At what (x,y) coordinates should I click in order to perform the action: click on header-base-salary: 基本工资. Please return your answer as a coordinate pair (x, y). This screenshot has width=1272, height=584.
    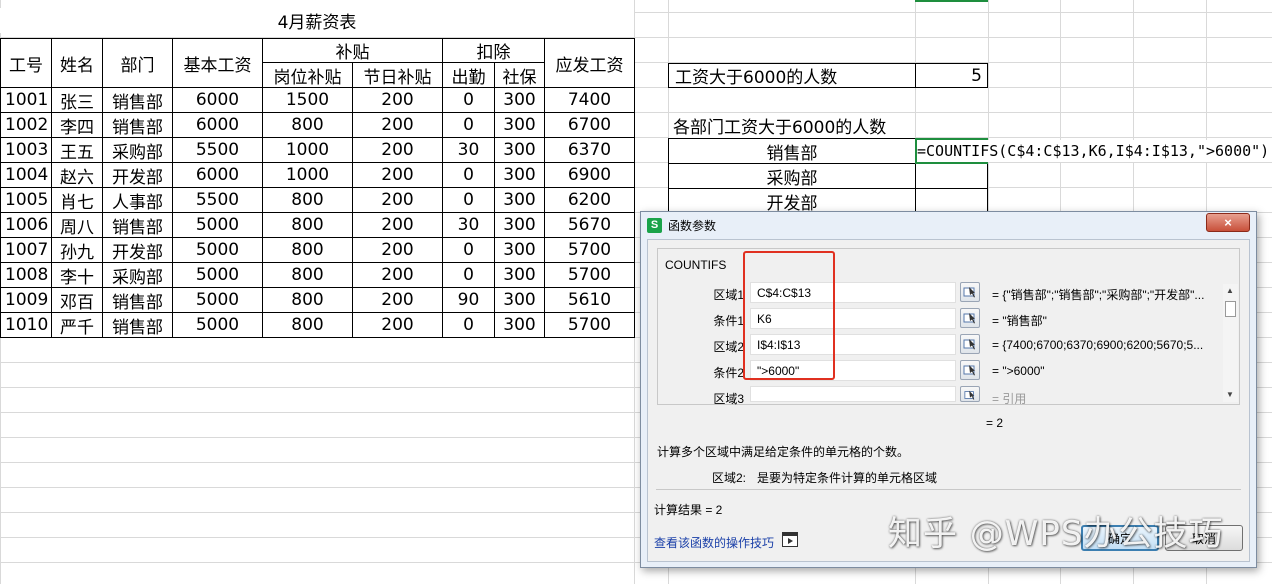
    Looking at the image, I should click on (217, 63).